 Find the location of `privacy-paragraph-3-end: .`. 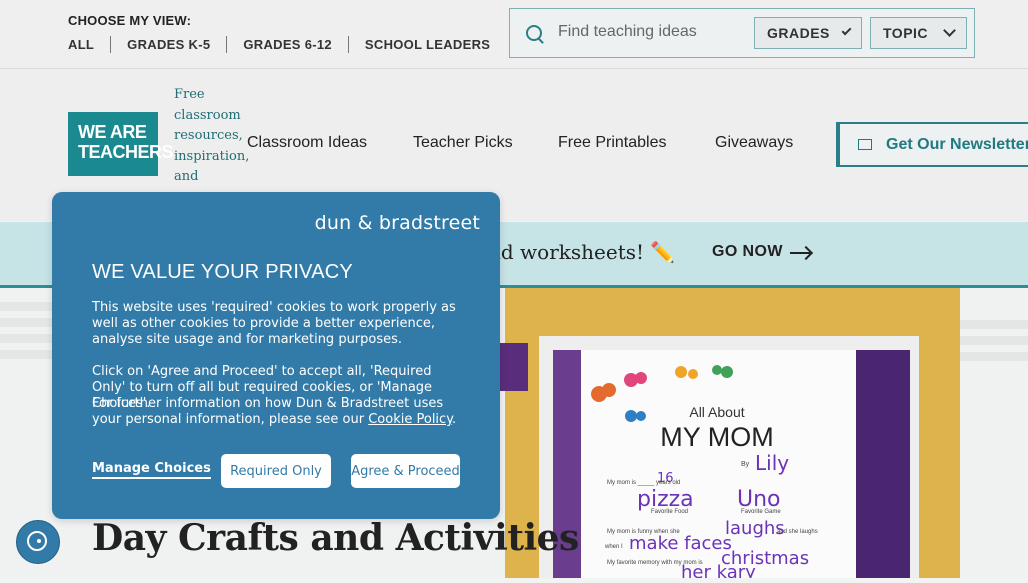

privacy-paragraph-3-end: . is located at coordinates (454, 419).